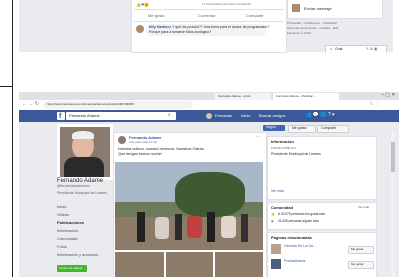 This screenshot has width=401, height=277. What do you see at coordinates (84, 115) in the screenshot?
I see `search-value: Fernando Adame` at bounding box center [84, 115].